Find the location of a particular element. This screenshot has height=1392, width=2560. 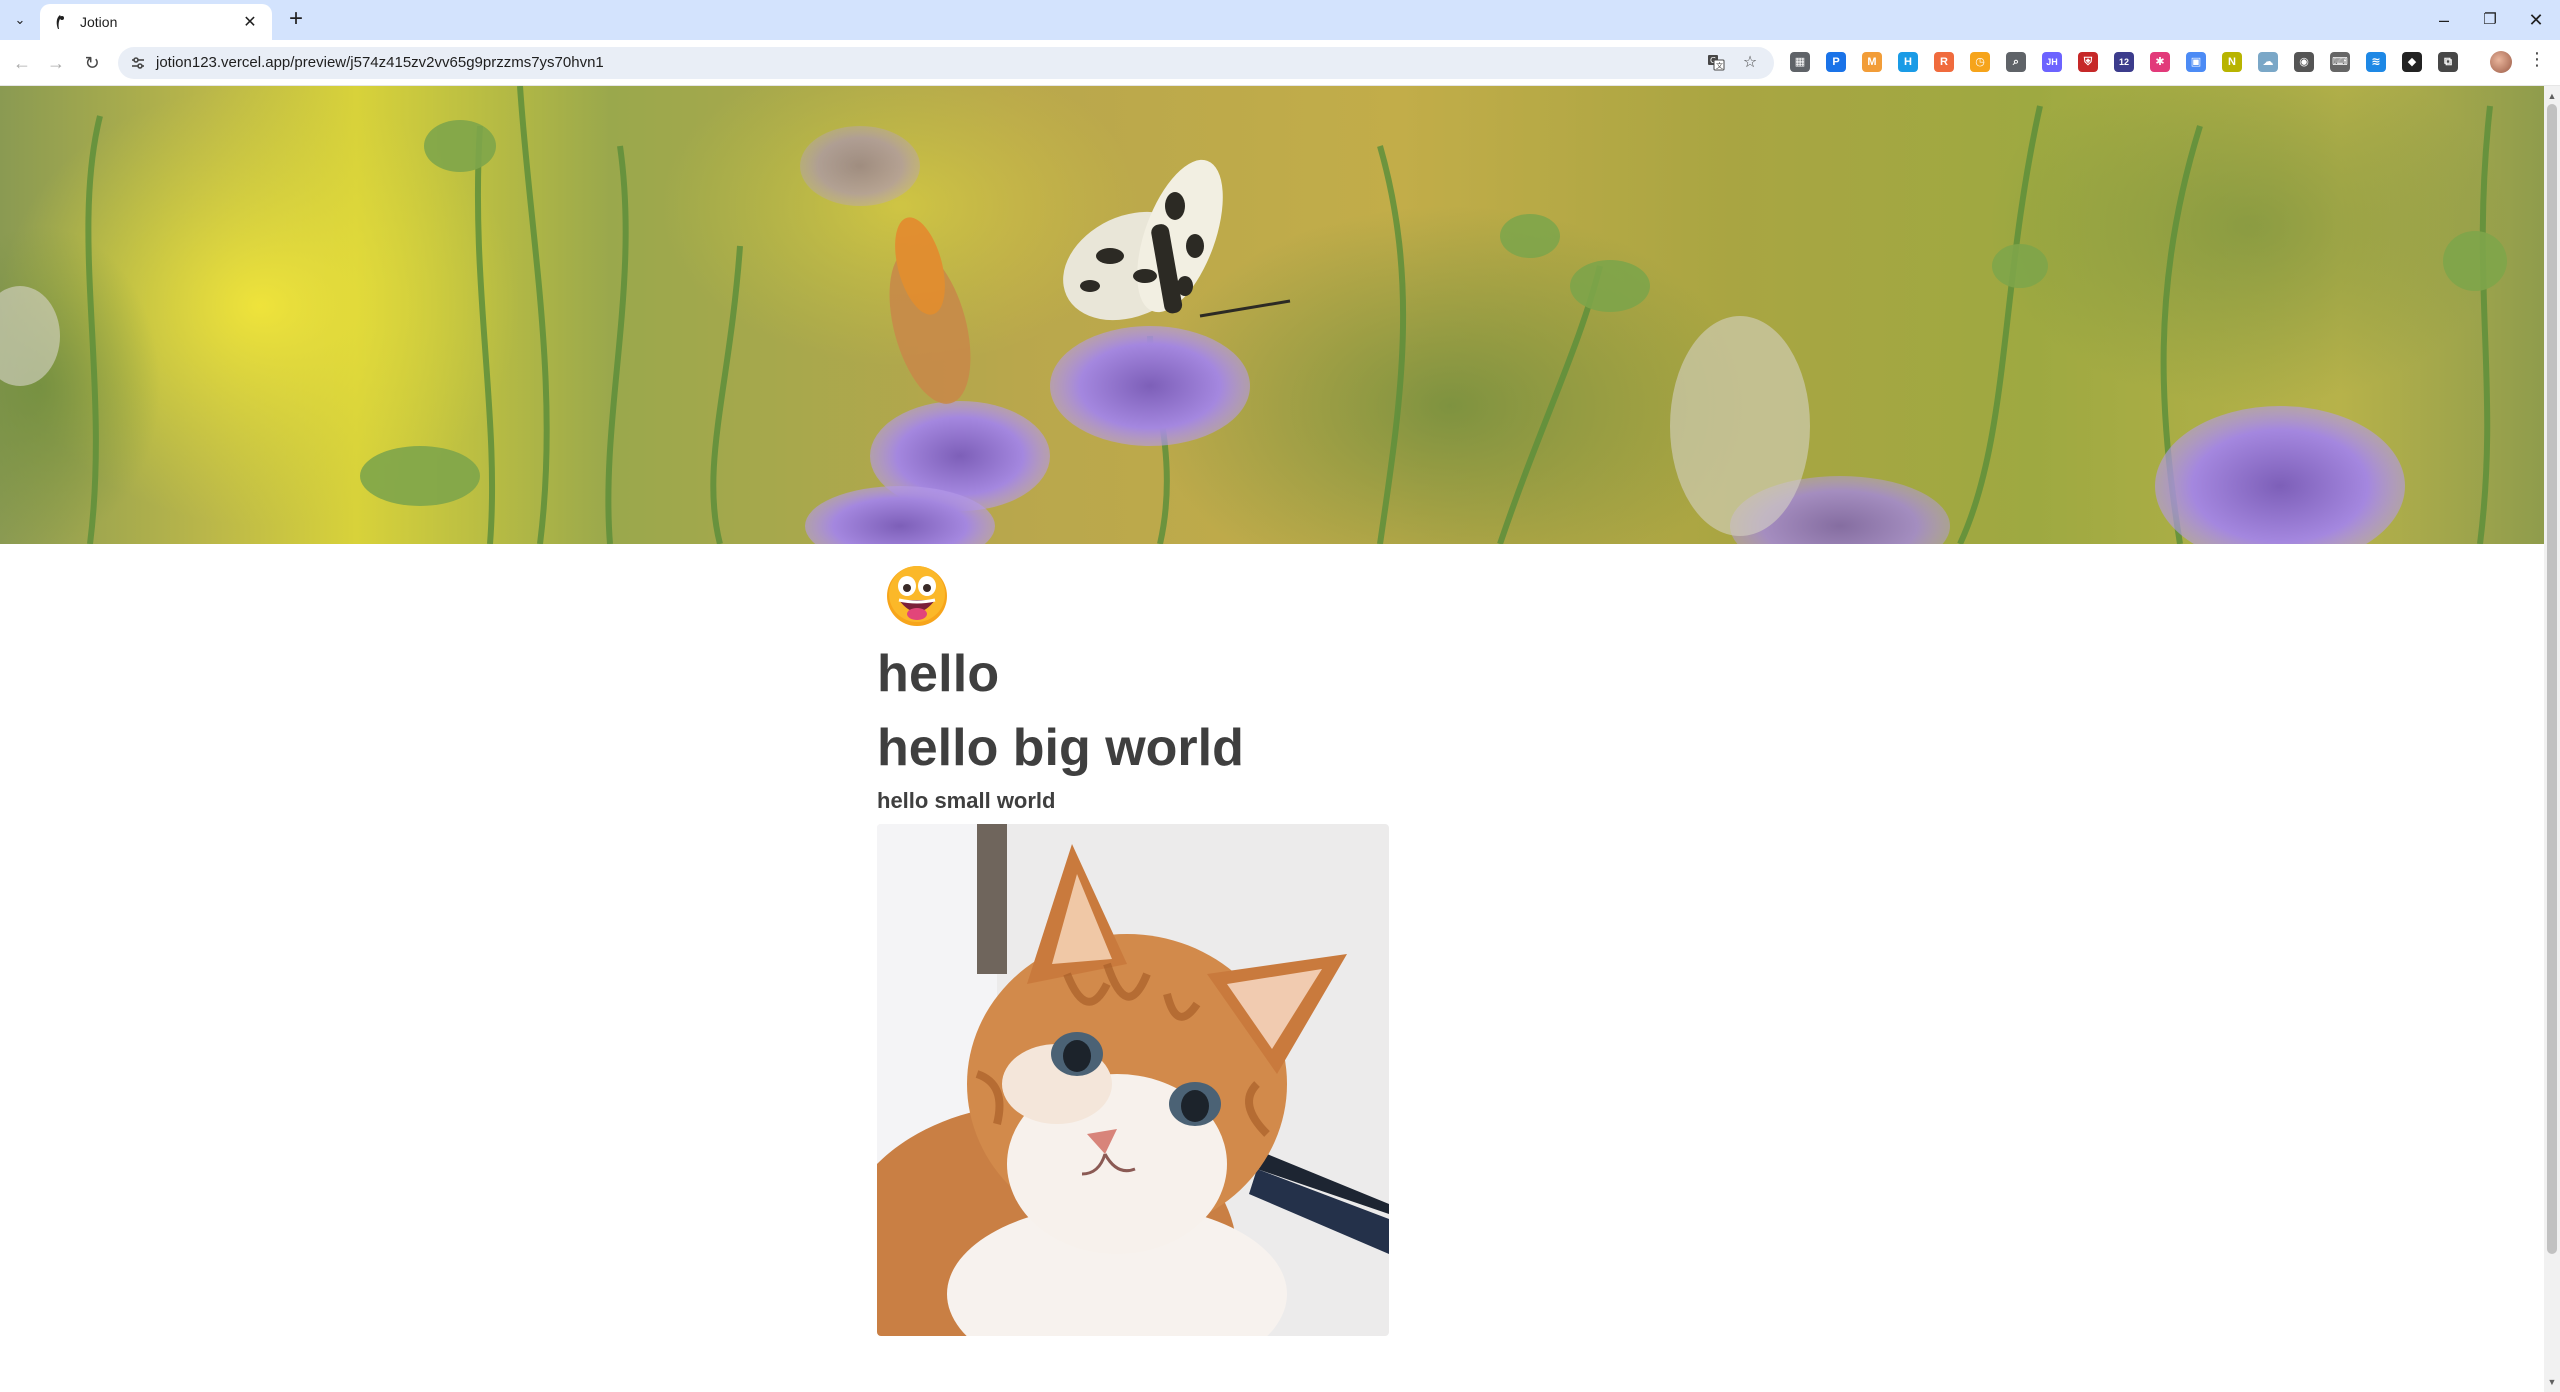

forward-button: → is located at coordinates (56, 63).